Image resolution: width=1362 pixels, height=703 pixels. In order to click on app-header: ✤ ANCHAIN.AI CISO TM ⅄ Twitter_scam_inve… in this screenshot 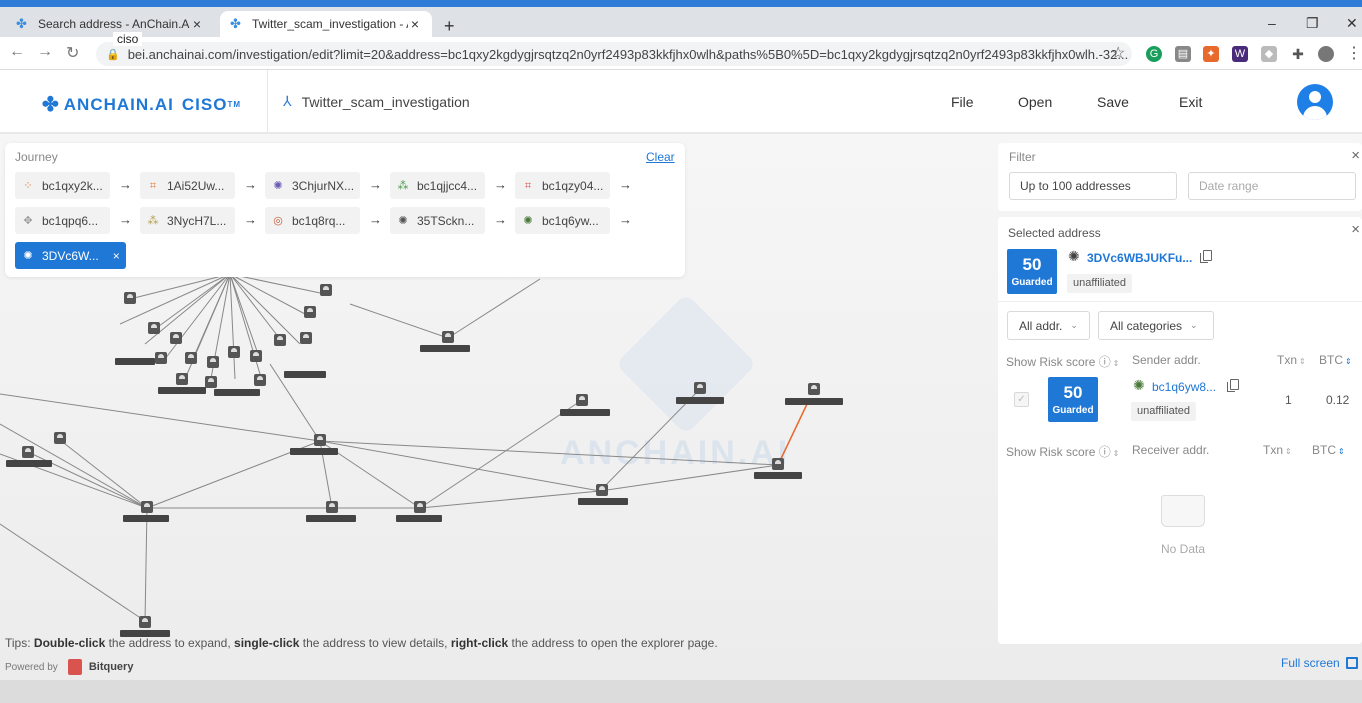, I will do `click(681, 101)`.